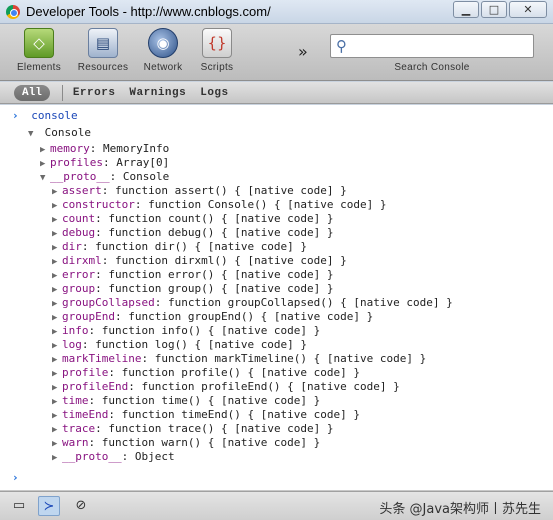 This screenshot has height=520, width=553. Describe the element at coordinates (104, 149) in the screenshot. I see `console-property-row: ▶ memory: MemoryInfo` at that location.